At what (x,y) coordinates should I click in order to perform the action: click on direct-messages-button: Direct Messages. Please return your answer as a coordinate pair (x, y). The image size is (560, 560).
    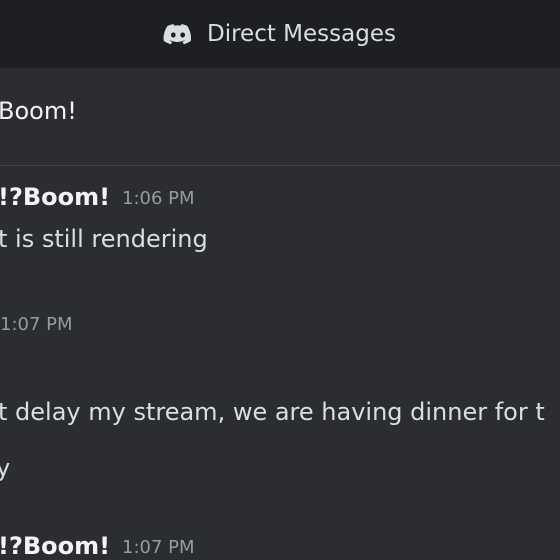
    Looking at the image, I should click on (279, 34).